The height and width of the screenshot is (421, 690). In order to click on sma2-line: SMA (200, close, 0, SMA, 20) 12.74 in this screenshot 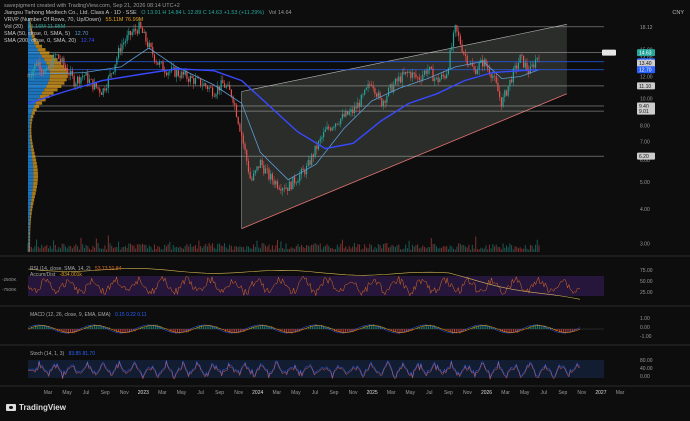, I will do `click(49, 41)`.